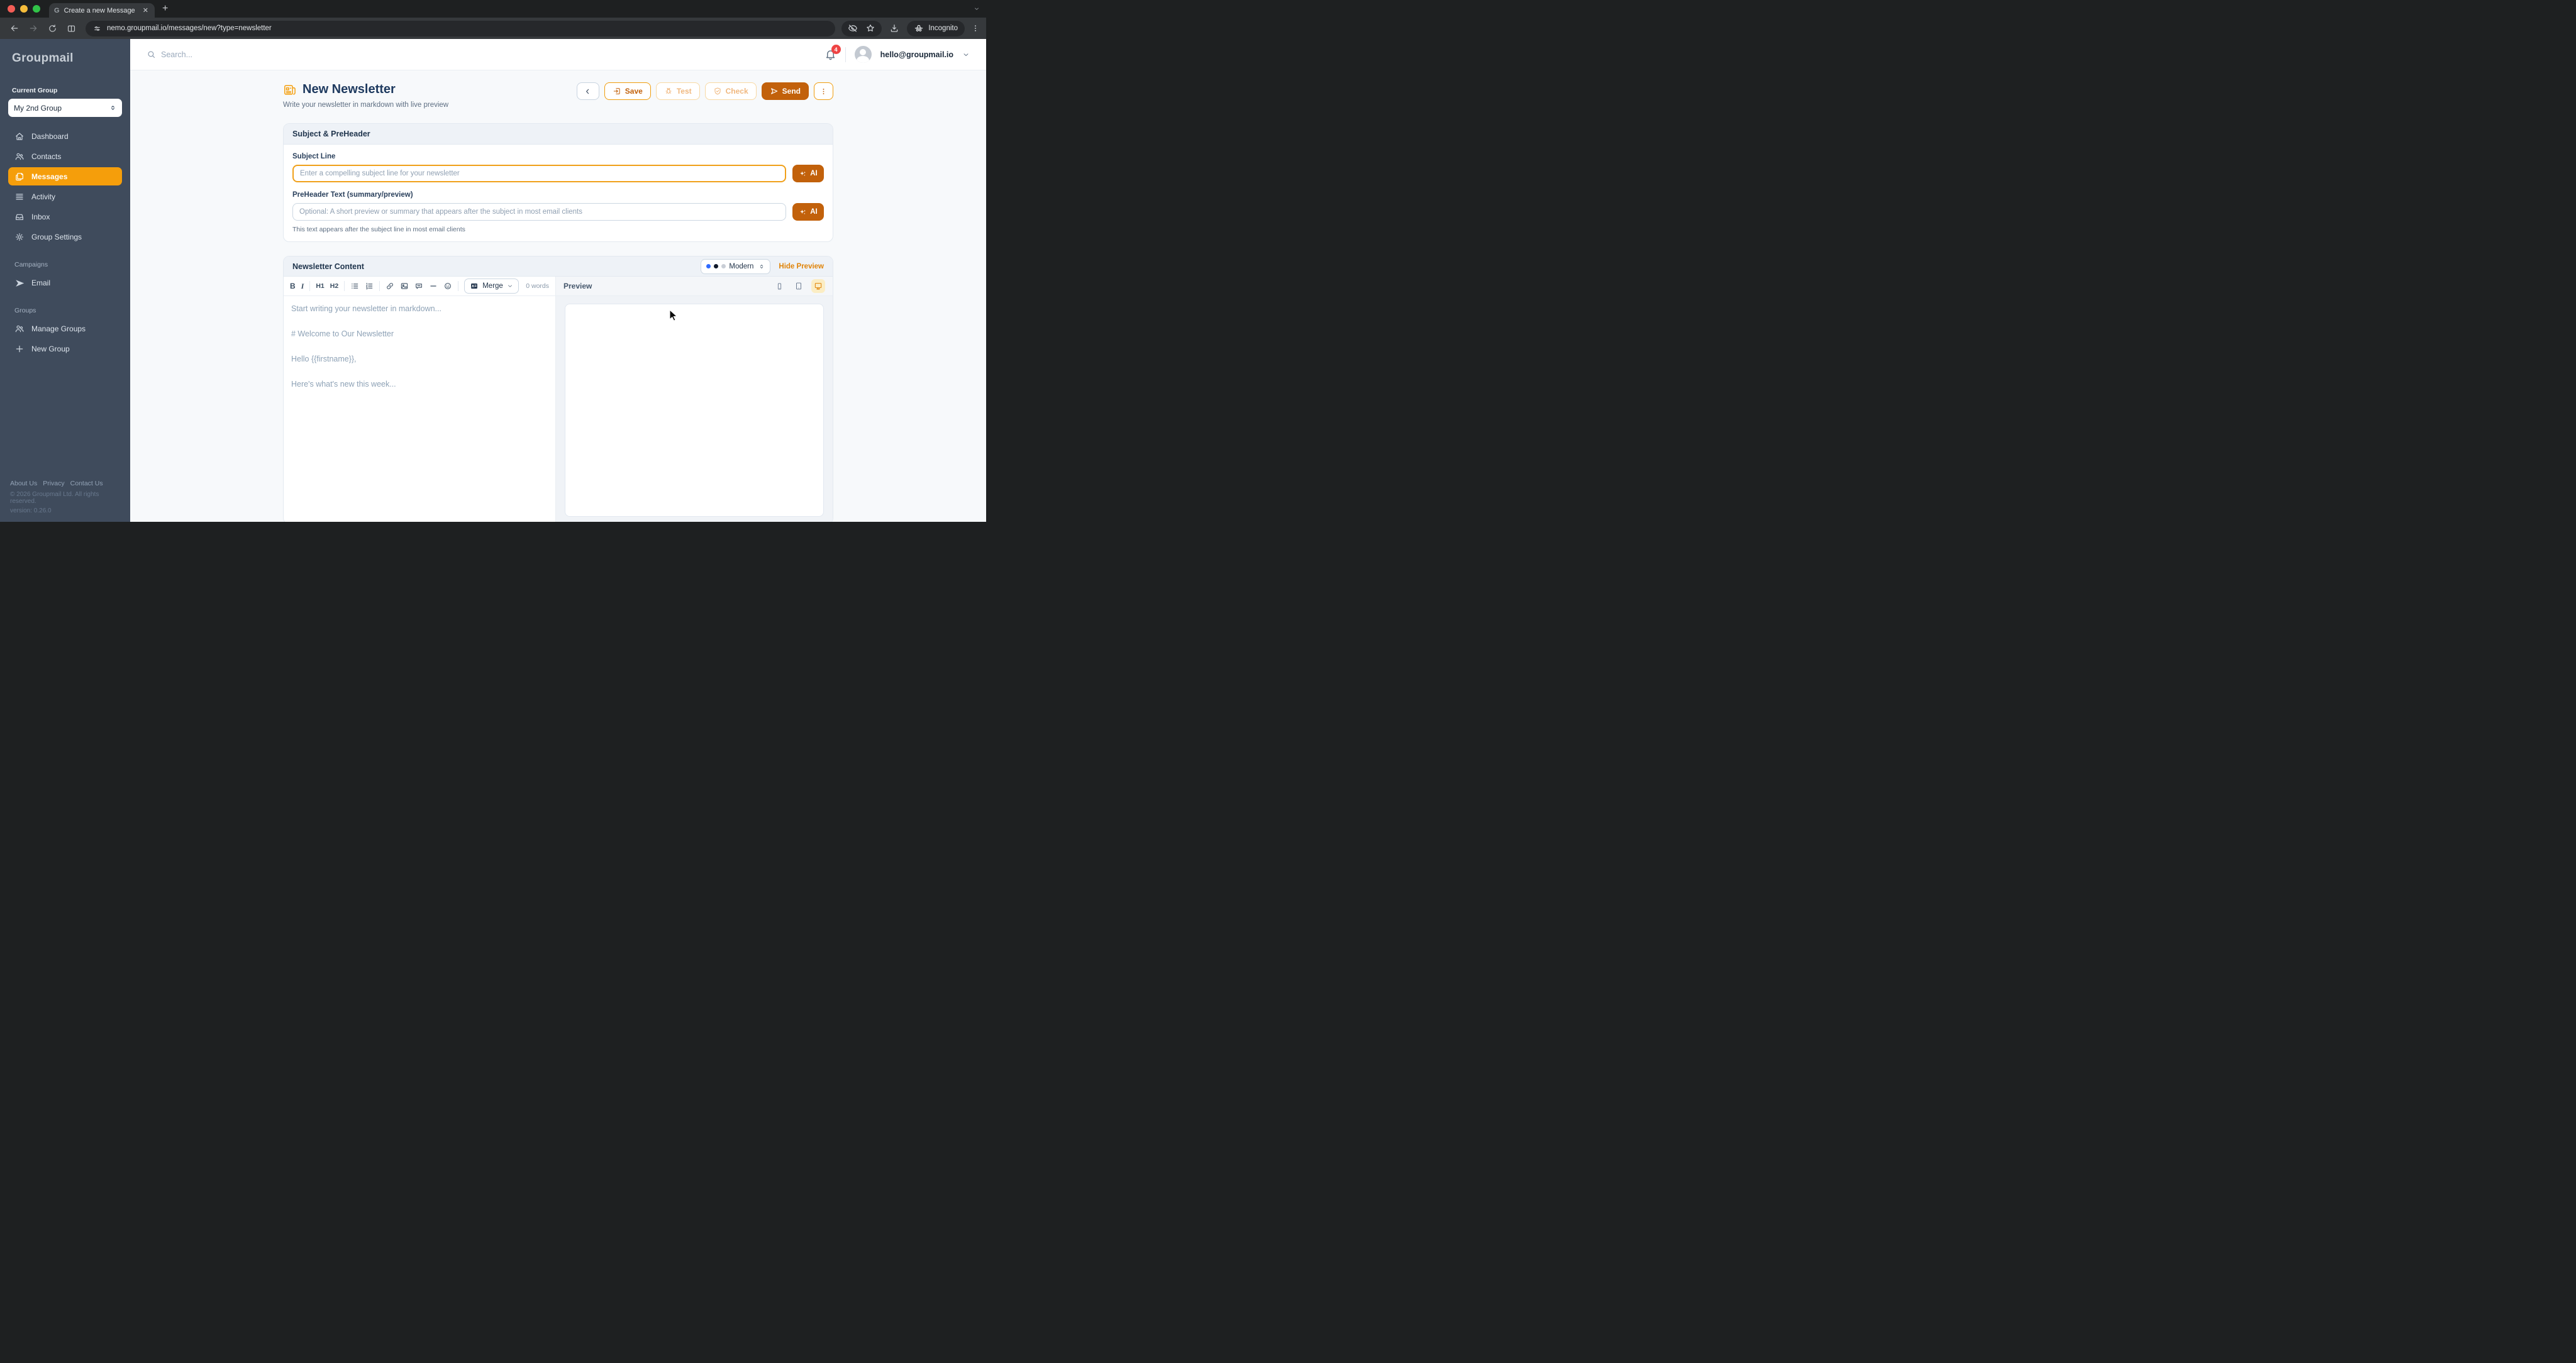  Describe the element at coordinates (19, 217) in the screenshot. I see `inbox-tray-icon` at that location.